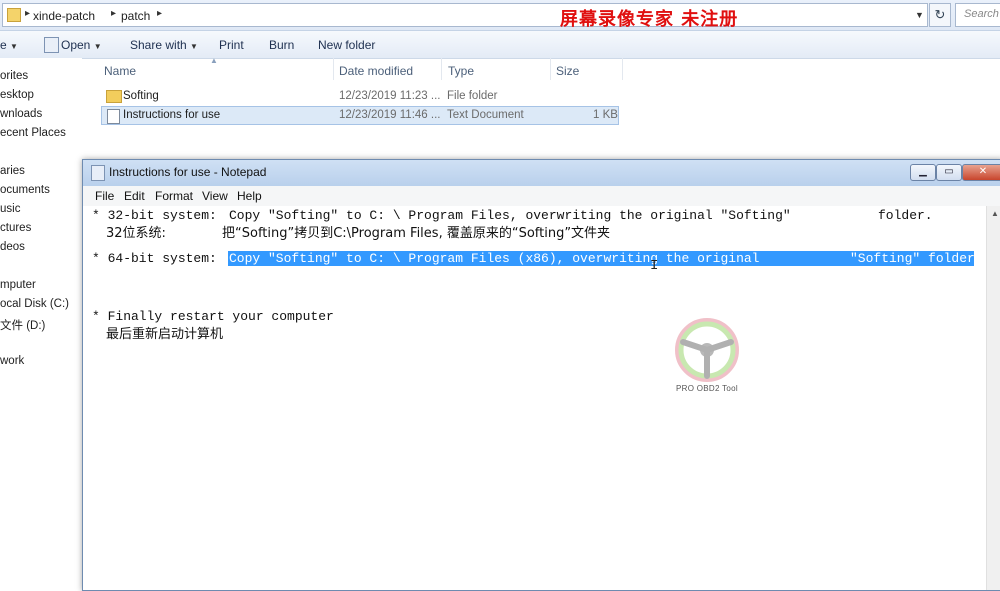 This screenshot has height=591, width=1000. I want to click on address-input: ▸ xinde-patch ▸ patch ▸ ▼, so click(465, 15).